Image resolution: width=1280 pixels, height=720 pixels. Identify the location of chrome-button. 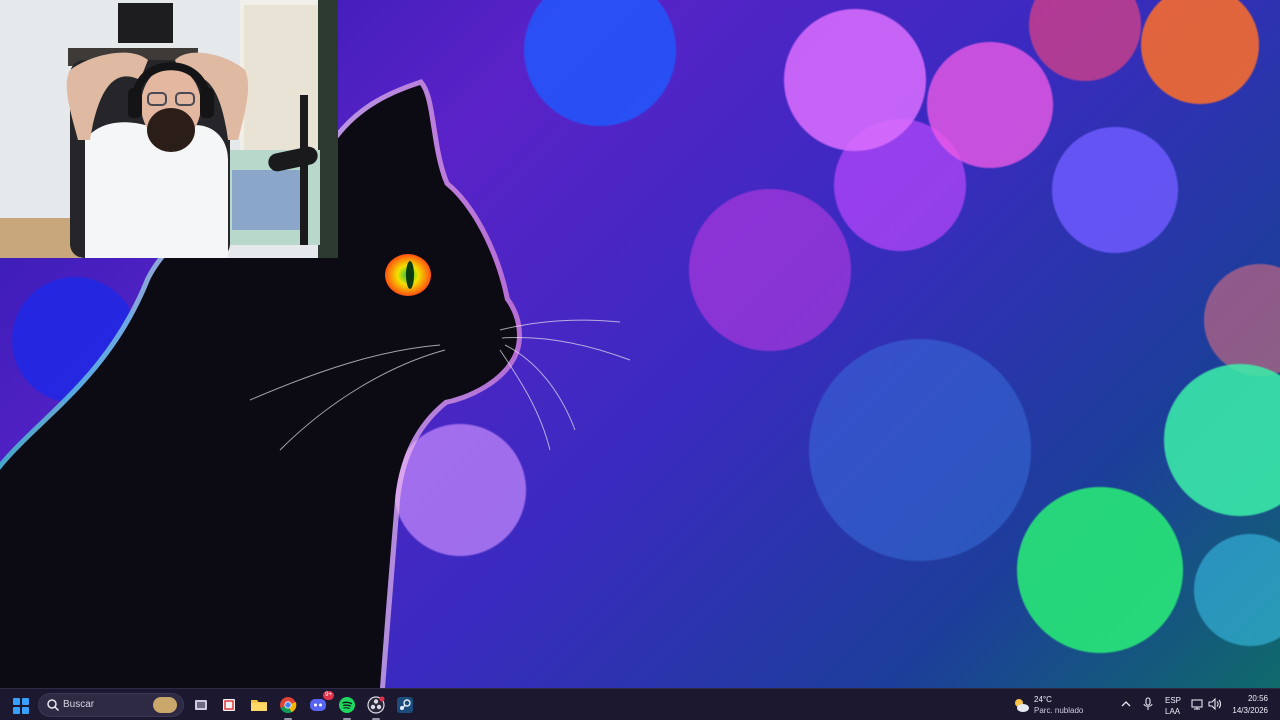
(288, 707).